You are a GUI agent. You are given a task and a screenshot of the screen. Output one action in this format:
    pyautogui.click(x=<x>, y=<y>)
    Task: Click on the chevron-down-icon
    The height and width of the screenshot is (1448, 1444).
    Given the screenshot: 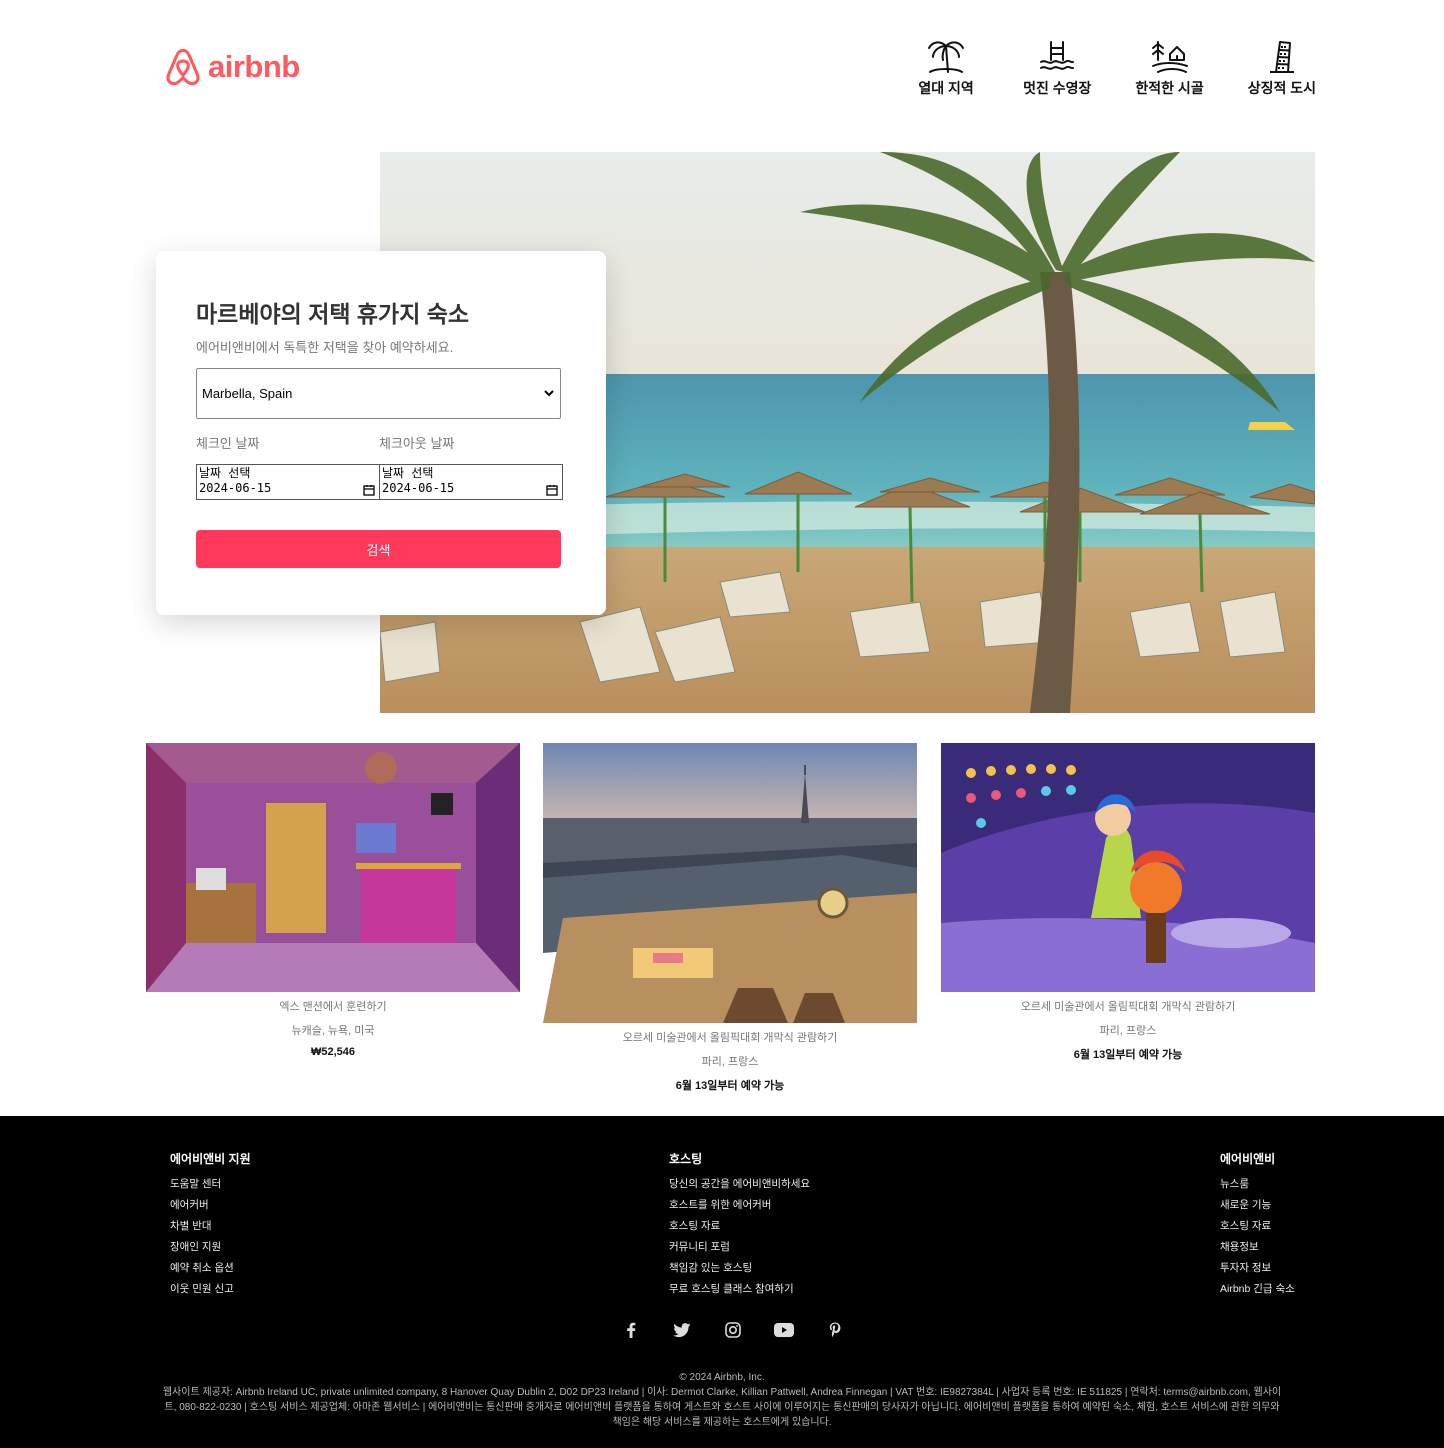 What is the action you would take?
    pyautogui.click(x=549, y=393)
    